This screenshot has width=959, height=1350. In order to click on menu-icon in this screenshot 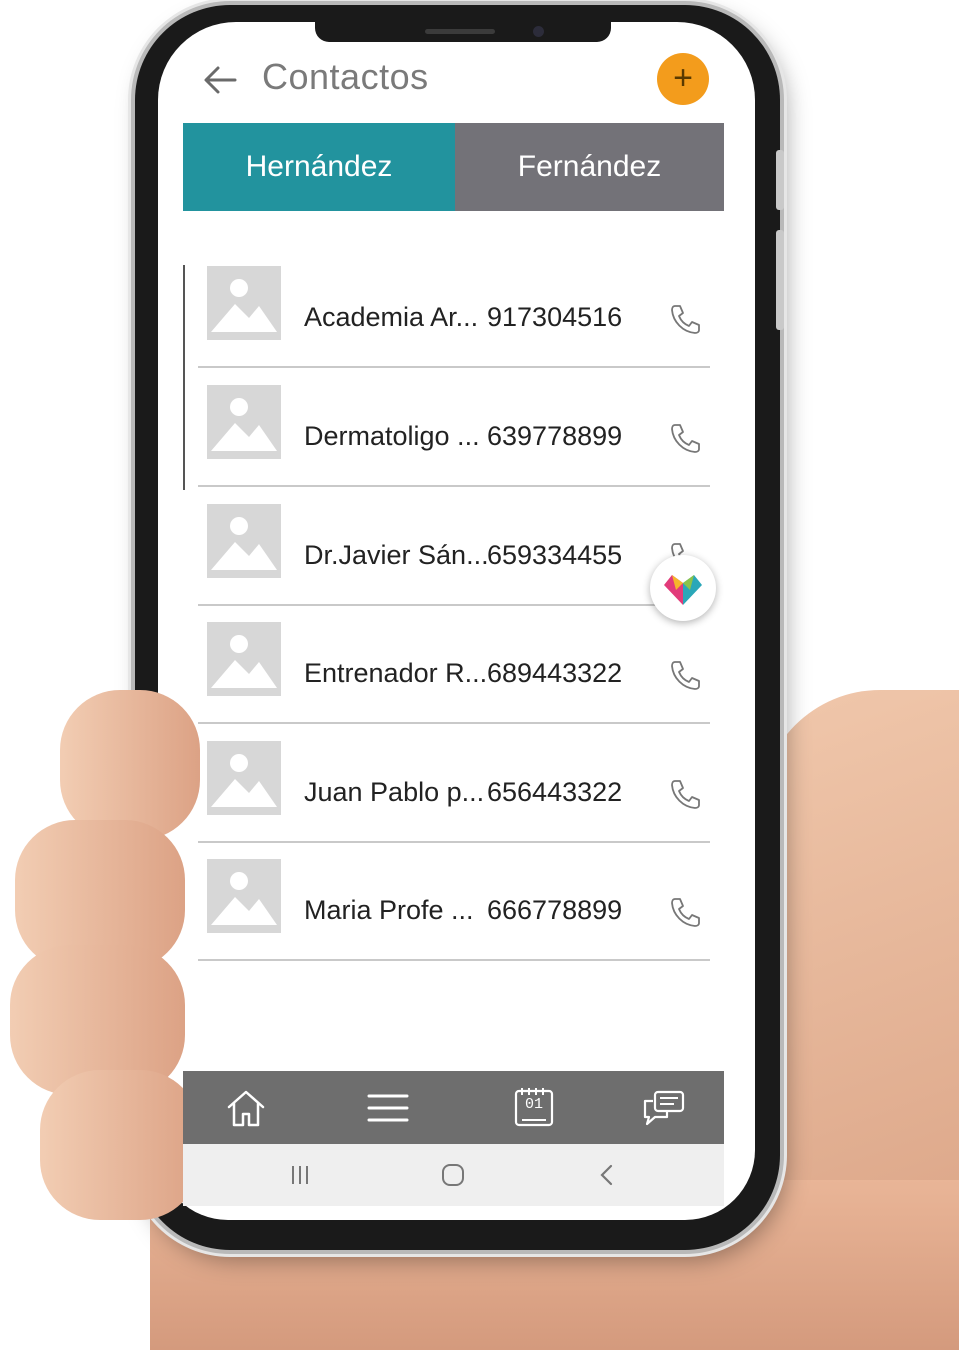, I will do `click(388, 1108)`.